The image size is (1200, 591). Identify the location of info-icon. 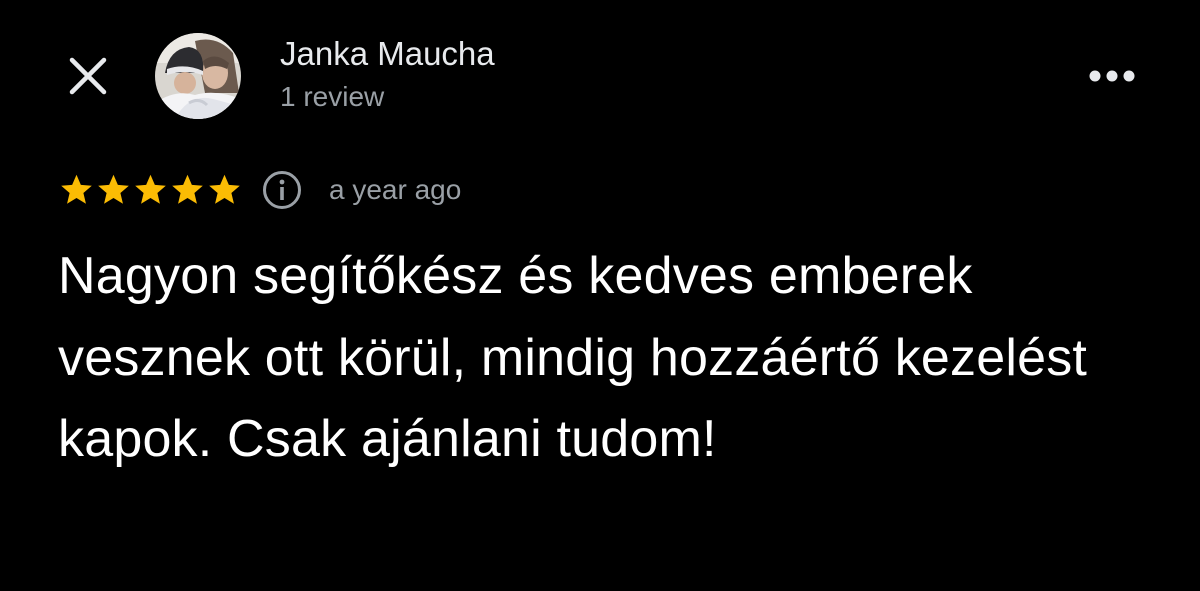
(282, 190).